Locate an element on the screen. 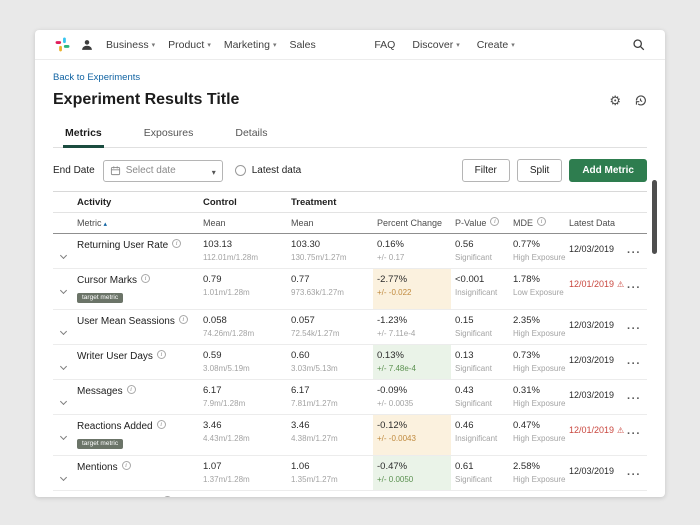  mde-label: Low Exposure is located at coordinates (538, 292).